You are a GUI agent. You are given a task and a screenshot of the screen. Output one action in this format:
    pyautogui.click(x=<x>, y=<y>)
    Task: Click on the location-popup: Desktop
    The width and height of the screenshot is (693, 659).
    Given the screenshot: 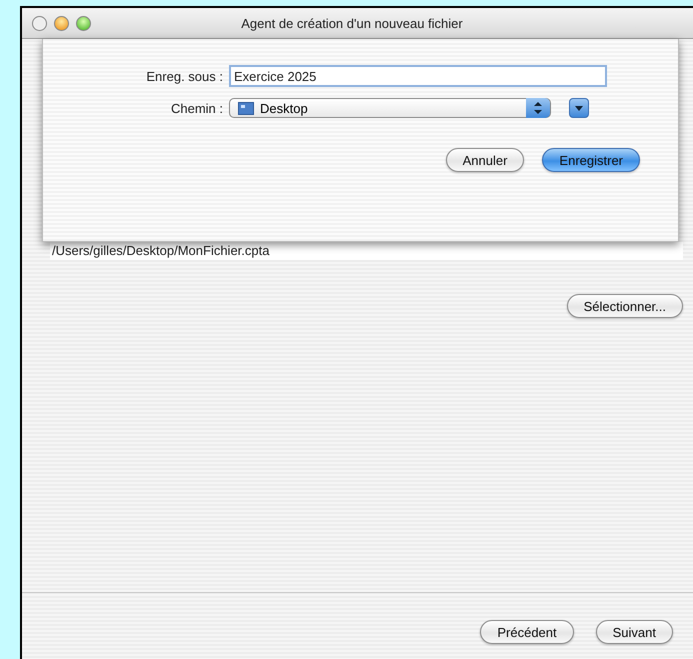 What is the action you would take?
    pyautogui.click(x=390, y=108)
    